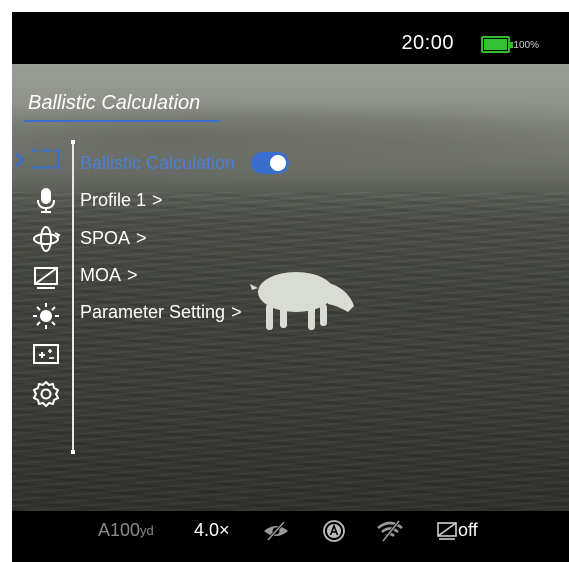 This screenshot has width=569, height=562. I want to click on menu-item-label: MOA, so click(101, 275).